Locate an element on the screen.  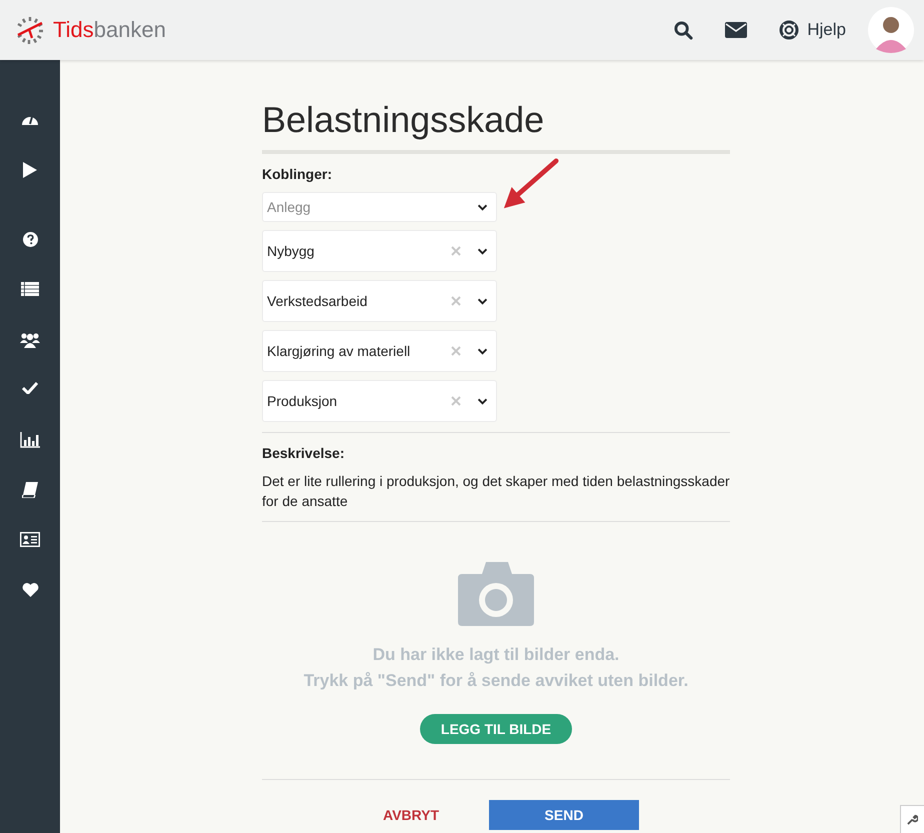
camera-icon is located at coordinates (496, 594).